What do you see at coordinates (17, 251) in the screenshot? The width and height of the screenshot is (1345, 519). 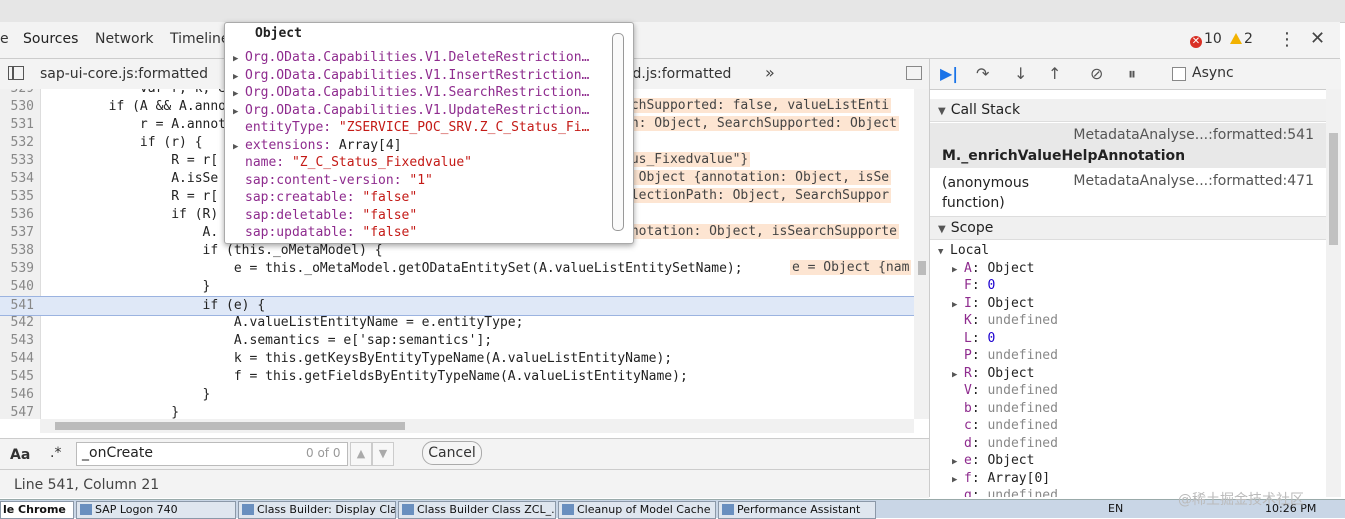 I see `line-number: 538` at bounding box center [17, 251].